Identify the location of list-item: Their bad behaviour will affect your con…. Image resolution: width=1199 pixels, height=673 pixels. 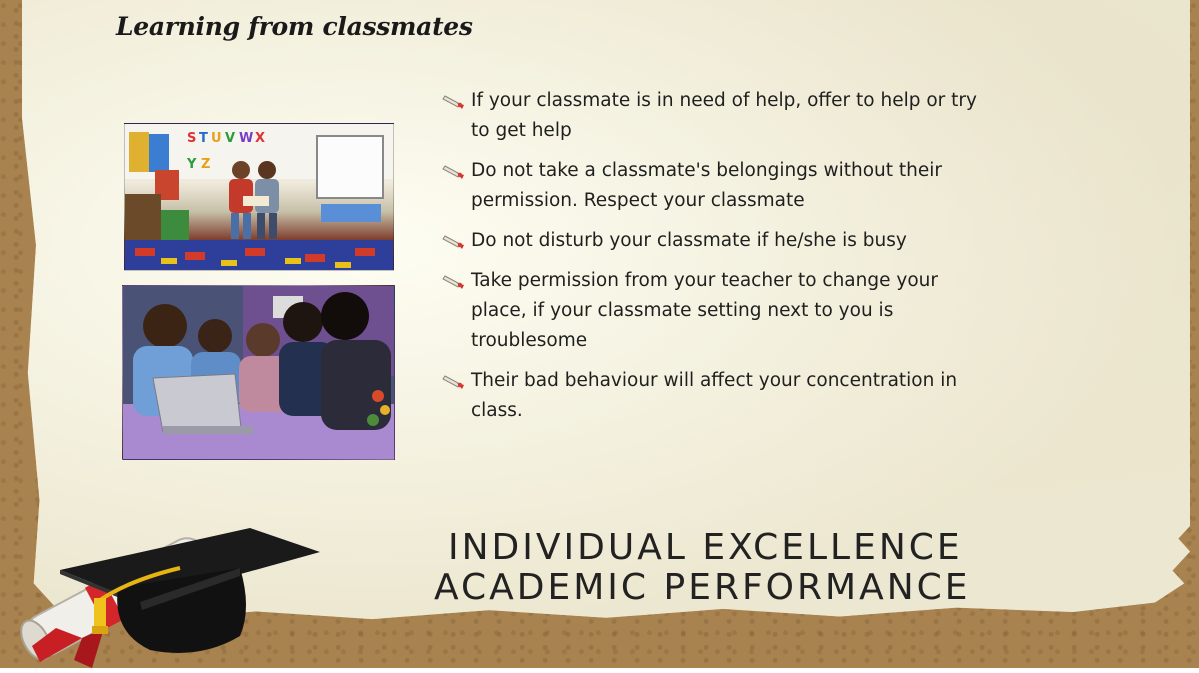
(710, 396).